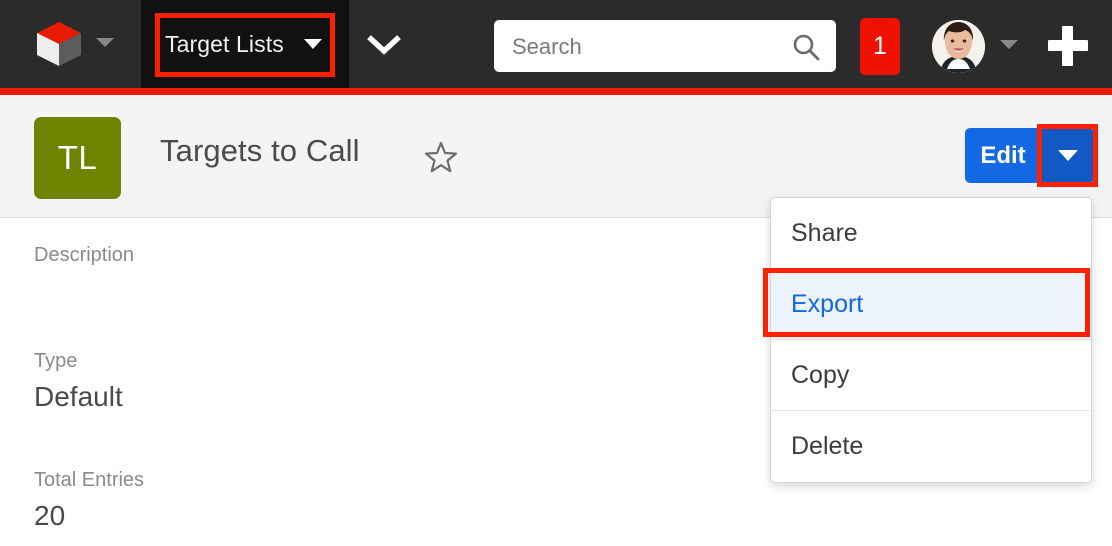  What do you see at coordinates (820, 374) in the screenshot?
I see `menu-item-label: Copy` at bounding box center [820, 374].